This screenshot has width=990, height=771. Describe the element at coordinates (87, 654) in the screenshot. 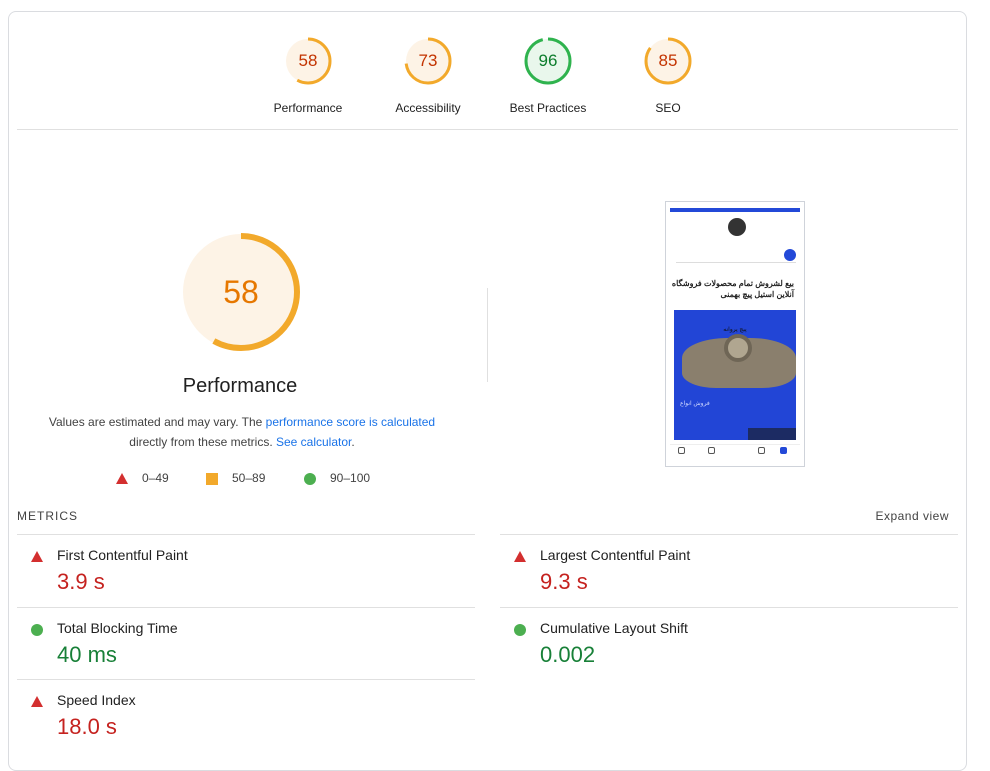

I see `metric-value: 40 ms` at that location.